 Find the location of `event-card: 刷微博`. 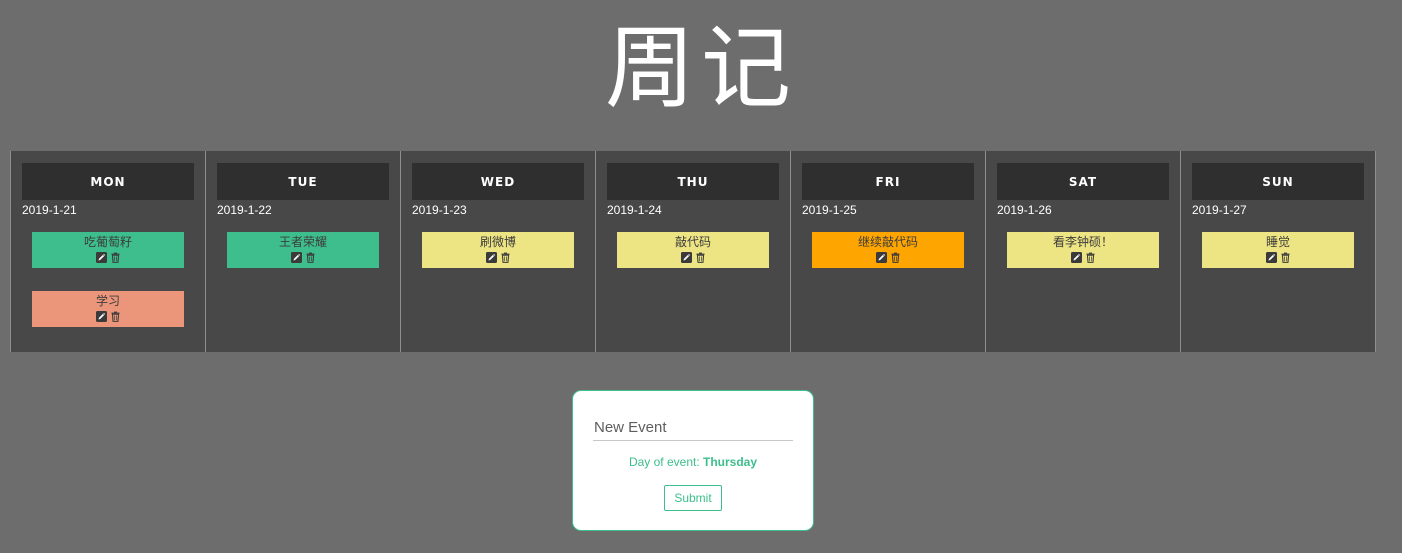

event-card: 刷微博 is located at coordinates (498, 250).